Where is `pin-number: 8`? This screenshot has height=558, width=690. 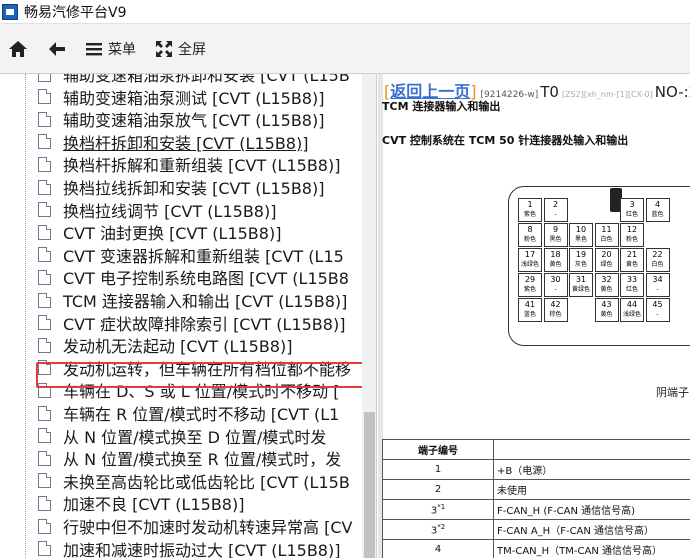 pin-number: 8 is located at coordinates (530, 229).